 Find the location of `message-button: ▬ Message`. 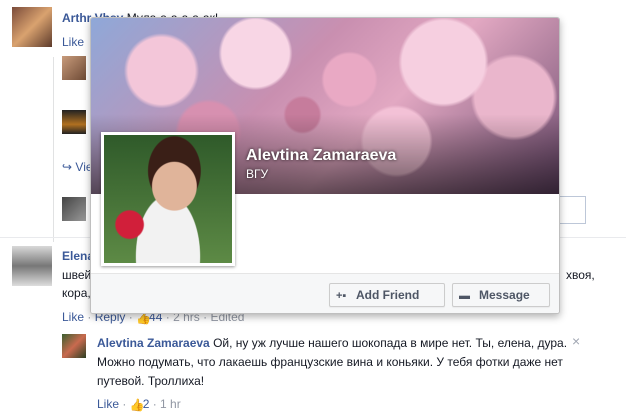

message-button: ▬ Message is located at coordinates (501, 295).